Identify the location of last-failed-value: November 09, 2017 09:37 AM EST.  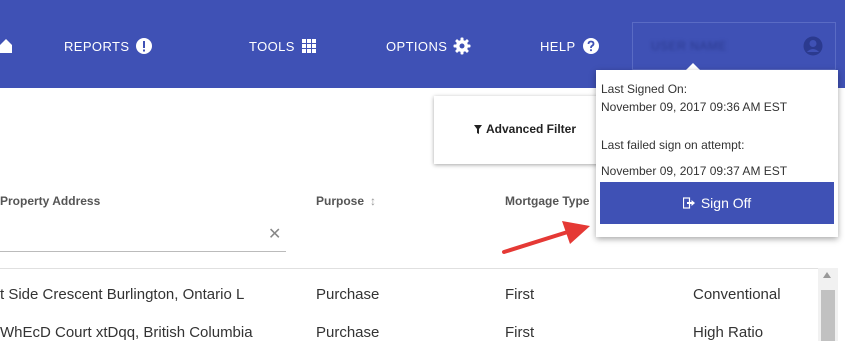
(694, 171).